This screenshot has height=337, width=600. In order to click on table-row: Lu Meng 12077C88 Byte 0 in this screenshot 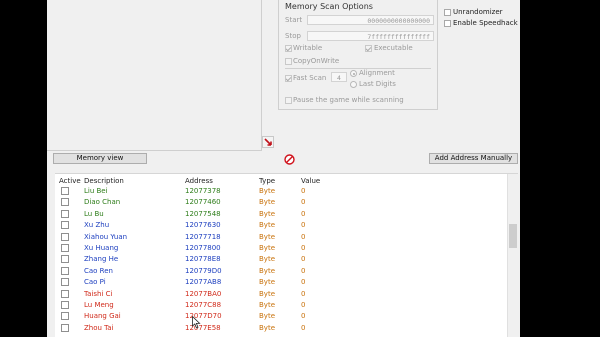, I will do `click(280, 305)`.